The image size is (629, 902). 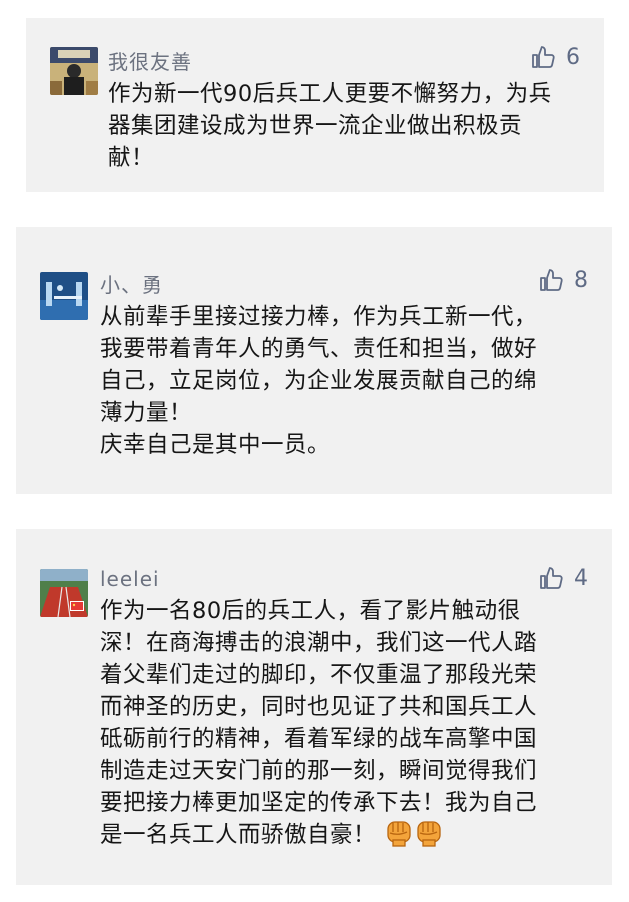 I want to click on comment-line: 是一名兵工人而骄傲自豪！, so click(x=318, y=835).